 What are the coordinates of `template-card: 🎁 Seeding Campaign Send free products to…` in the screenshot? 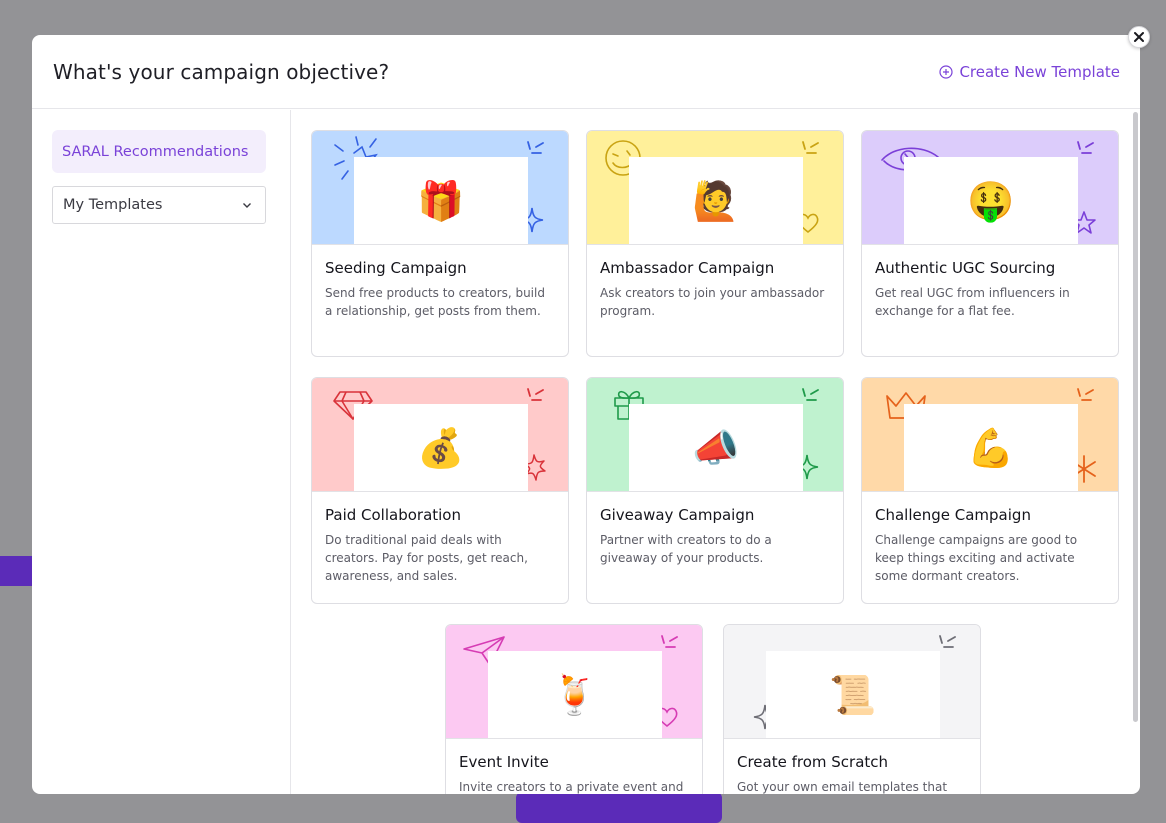 It's located at (440, 243).